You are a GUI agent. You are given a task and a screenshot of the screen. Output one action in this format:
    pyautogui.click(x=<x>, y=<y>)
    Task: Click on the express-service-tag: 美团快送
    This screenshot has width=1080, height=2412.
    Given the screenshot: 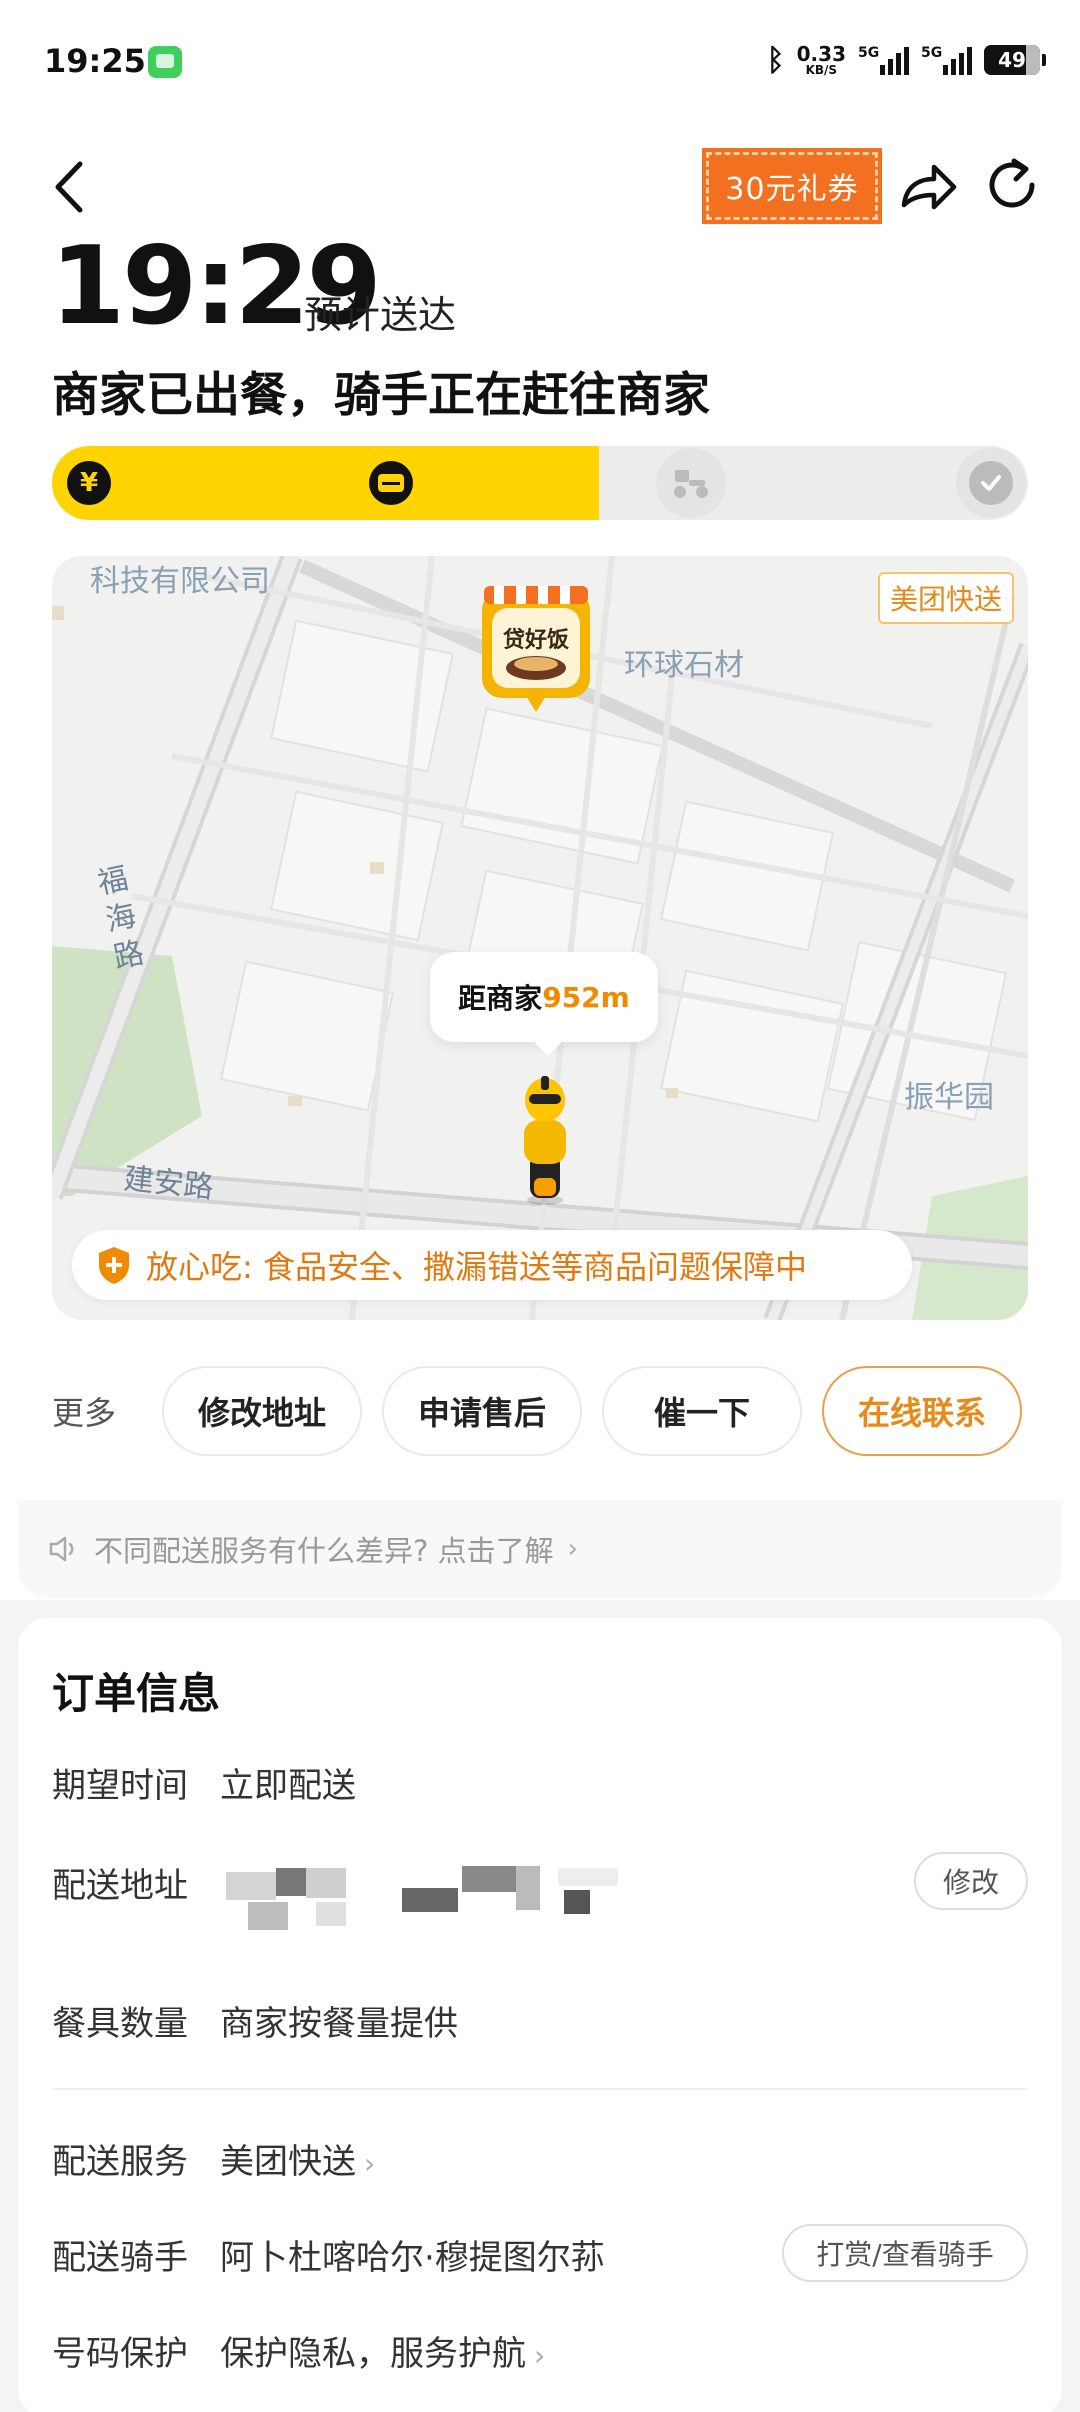 What is the action you would take?
    pyautogui.click(x=945, y=598)
    